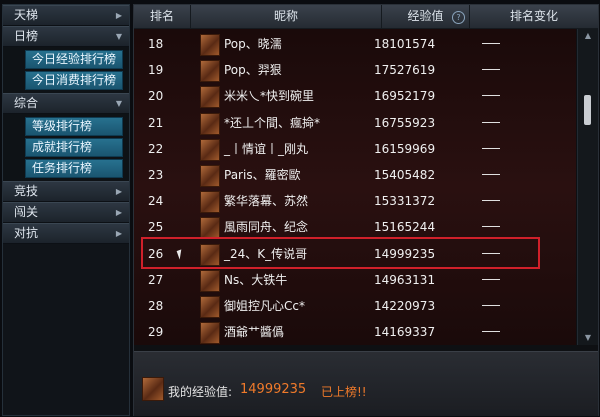 Image resolution: width=600 pixels, height=417 pixels. Describe the element at coordinates (26, 15) in the screenshot. I see `category-label: 天梯` at that location.